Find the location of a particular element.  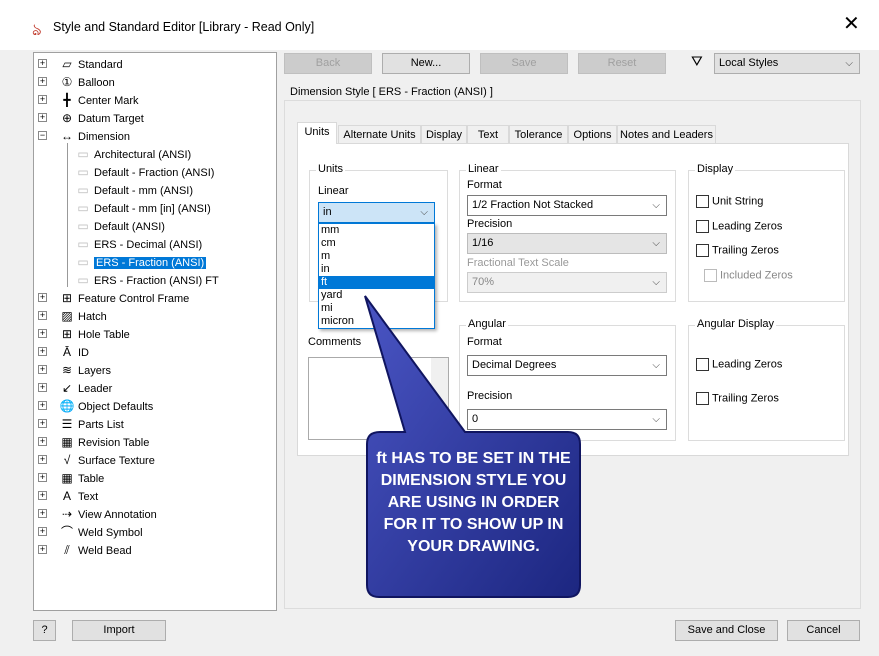

cancel-button: Cancel is located at coordinates (823, 630).